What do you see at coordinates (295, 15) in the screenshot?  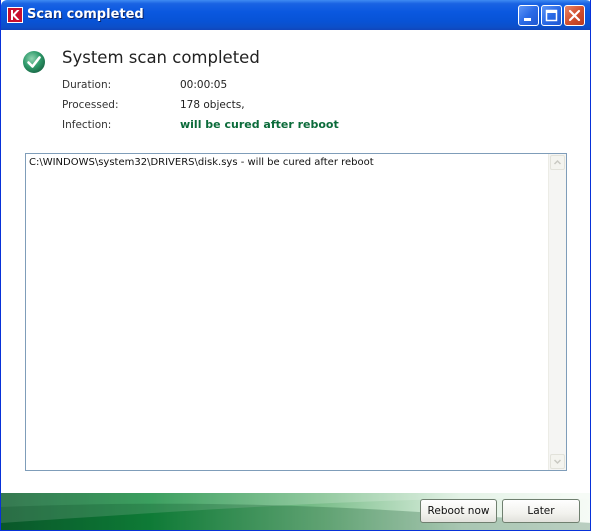 I see `title-bar: Scan completed` at bounding box center [295, 15].